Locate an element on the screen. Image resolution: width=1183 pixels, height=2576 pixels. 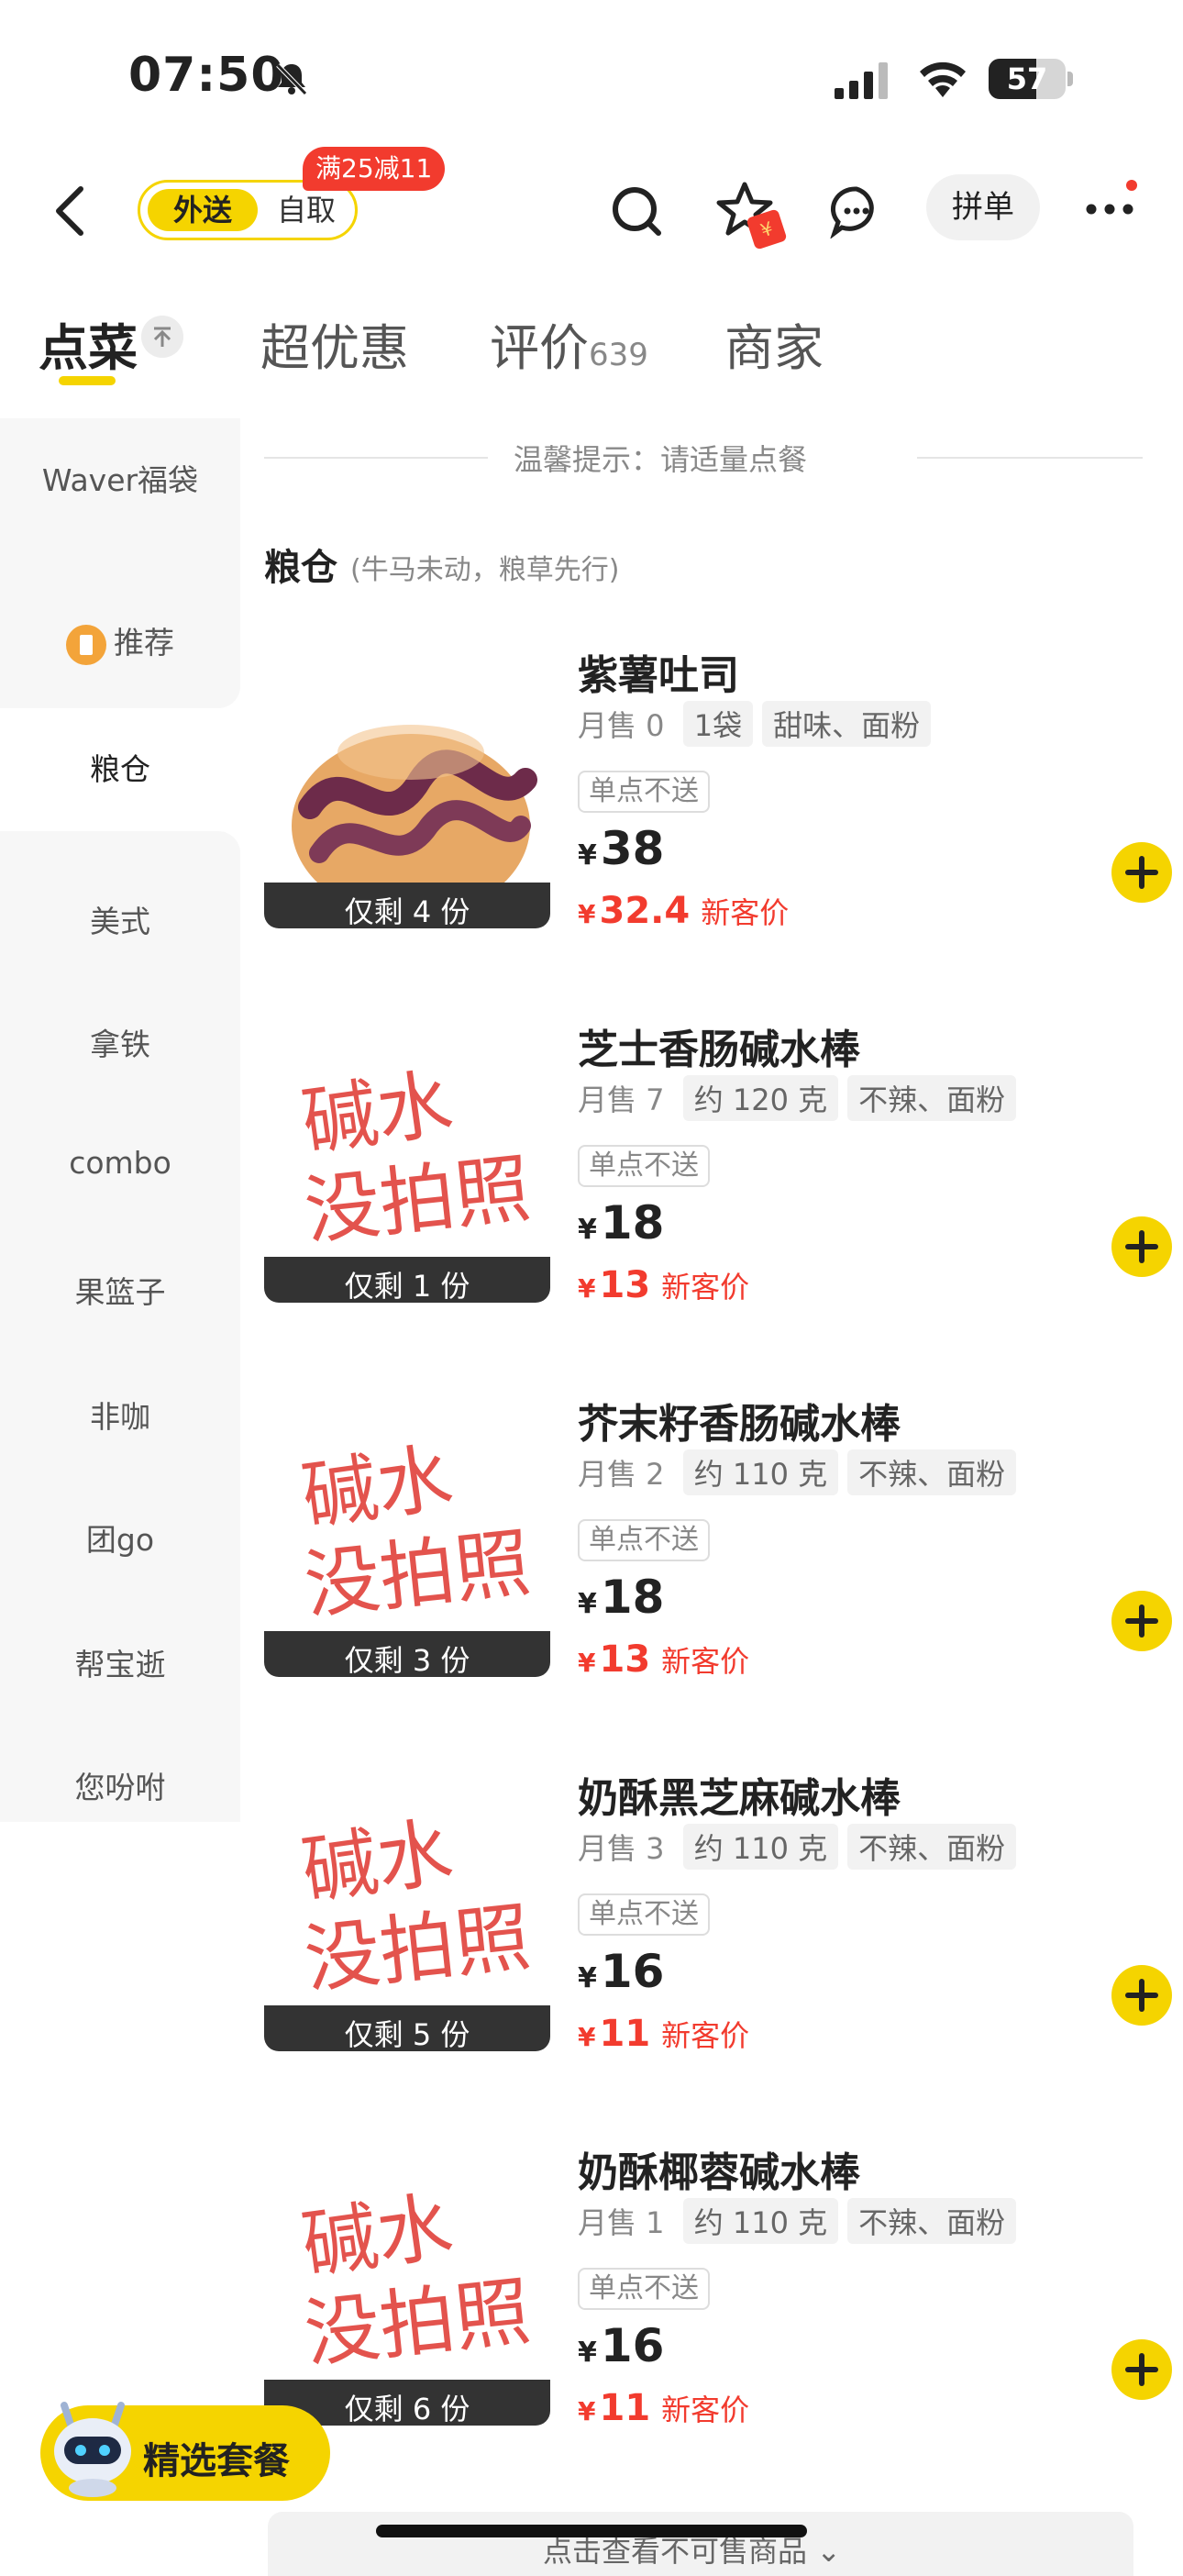
product-tag: 约 120 克 is located at coordinates (760, 1098).